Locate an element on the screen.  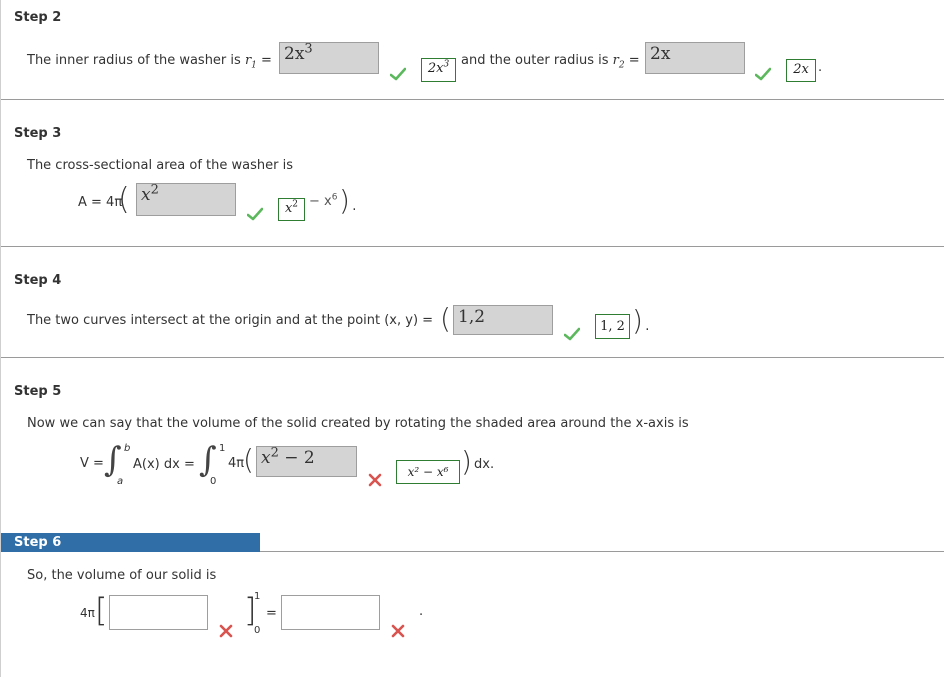
step-5-label: Step 5 is located at coordinates (38, 391).